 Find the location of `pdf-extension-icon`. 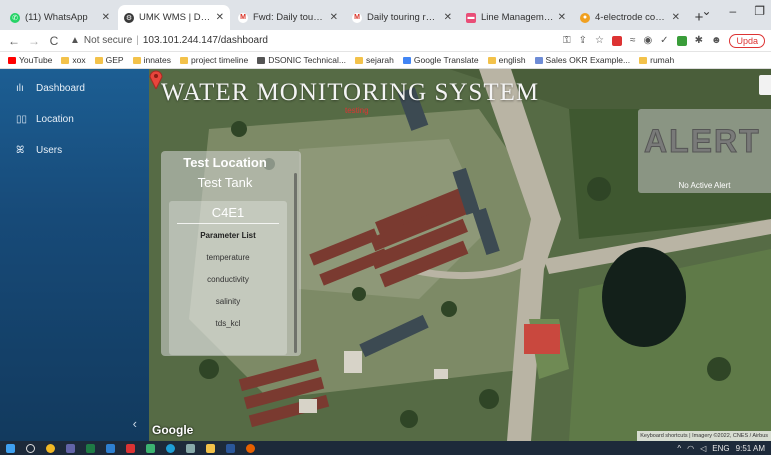

pdf-extension-icon is located at coordinates (616, 40).